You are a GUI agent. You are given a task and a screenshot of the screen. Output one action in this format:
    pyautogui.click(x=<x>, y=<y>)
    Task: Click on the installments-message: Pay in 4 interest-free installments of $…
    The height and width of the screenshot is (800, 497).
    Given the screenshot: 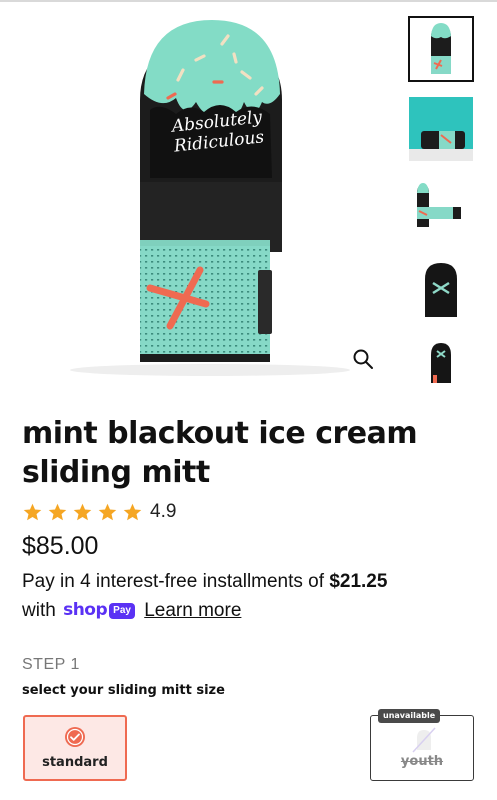 What is the action you would take?
    pyautogui.click(x=252, y=596)
    